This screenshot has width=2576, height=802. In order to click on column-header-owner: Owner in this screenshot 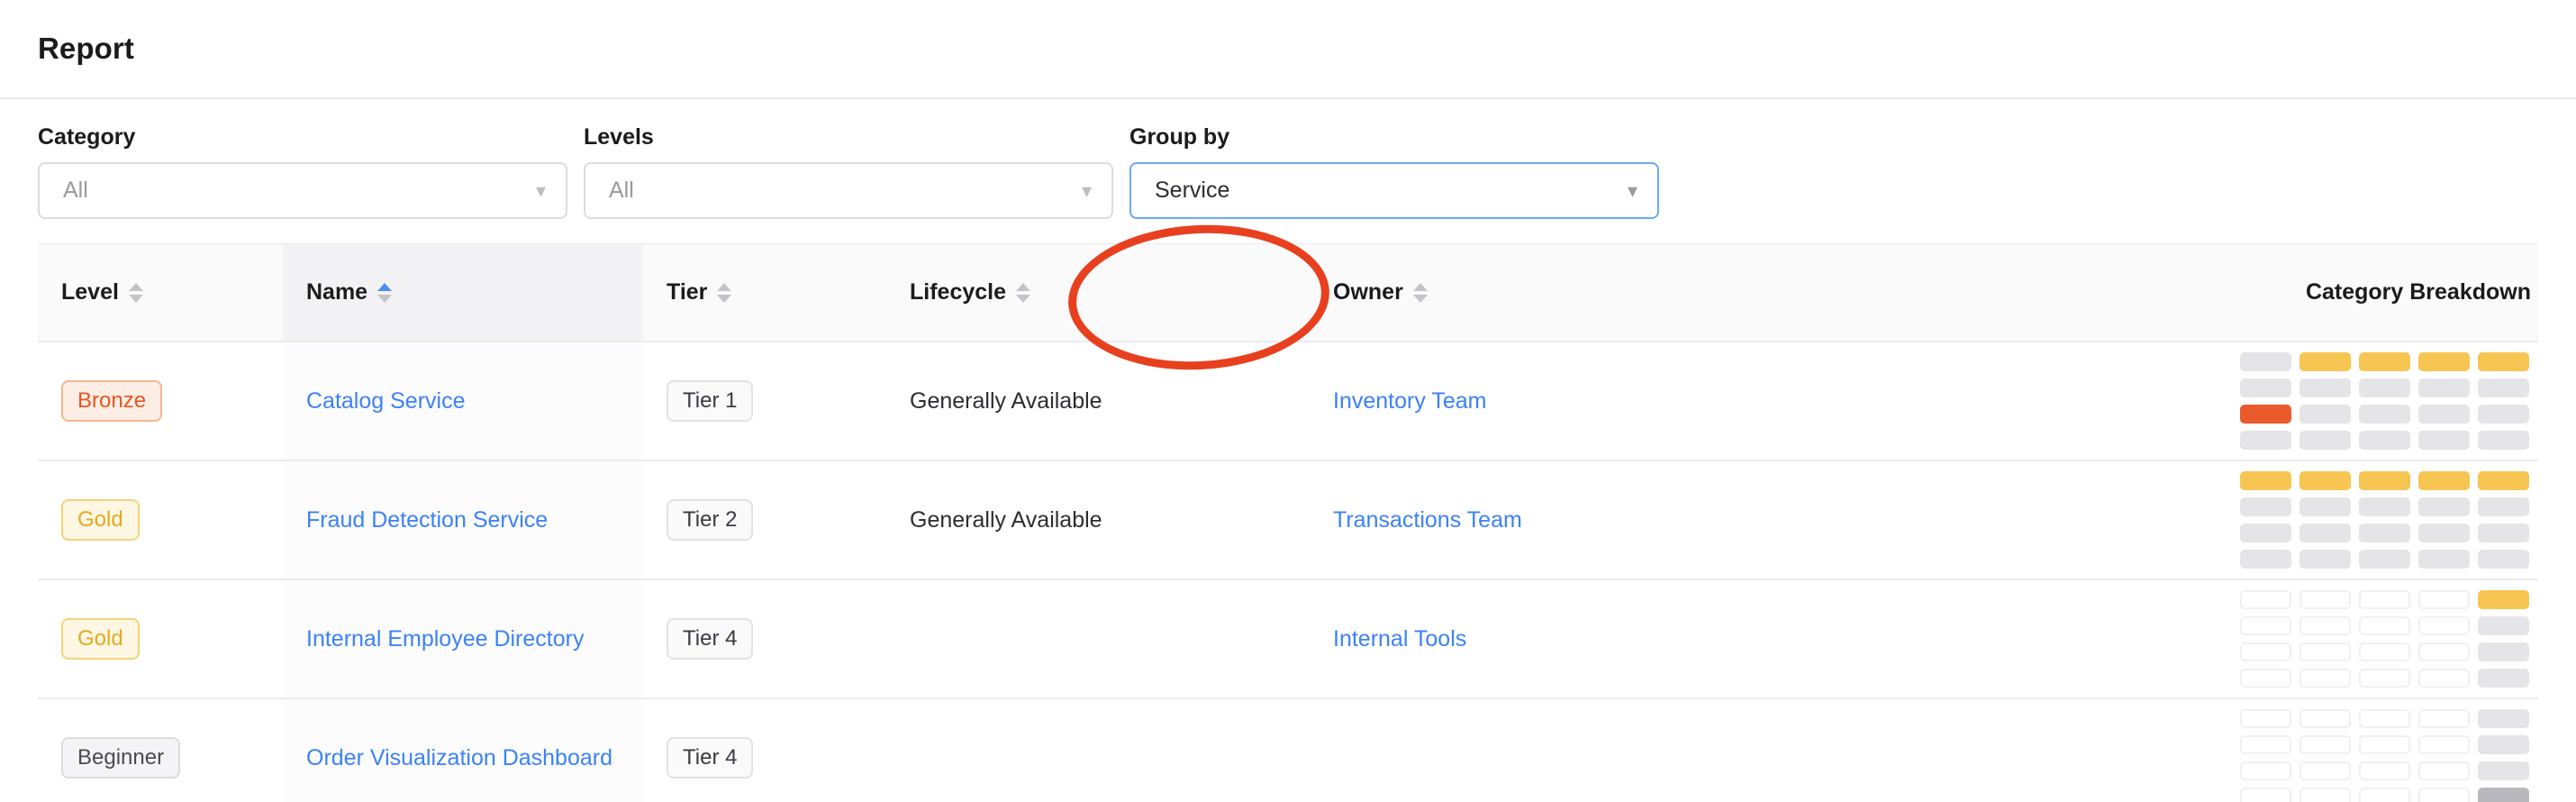, I will do `click(1580, 293)`.